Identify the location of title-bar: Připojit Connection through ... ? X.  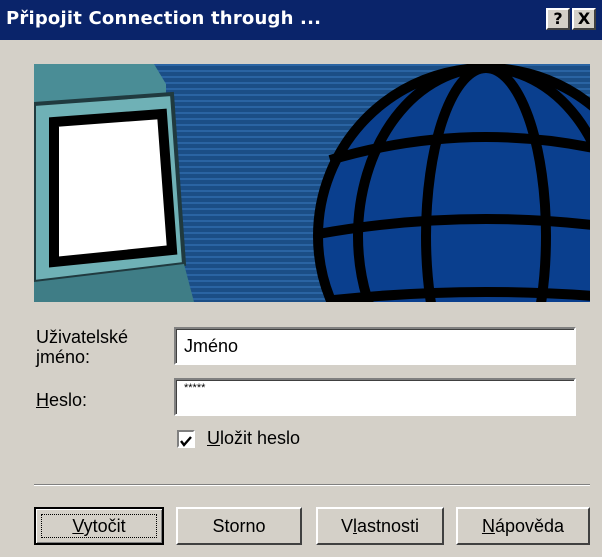
(301, 20).